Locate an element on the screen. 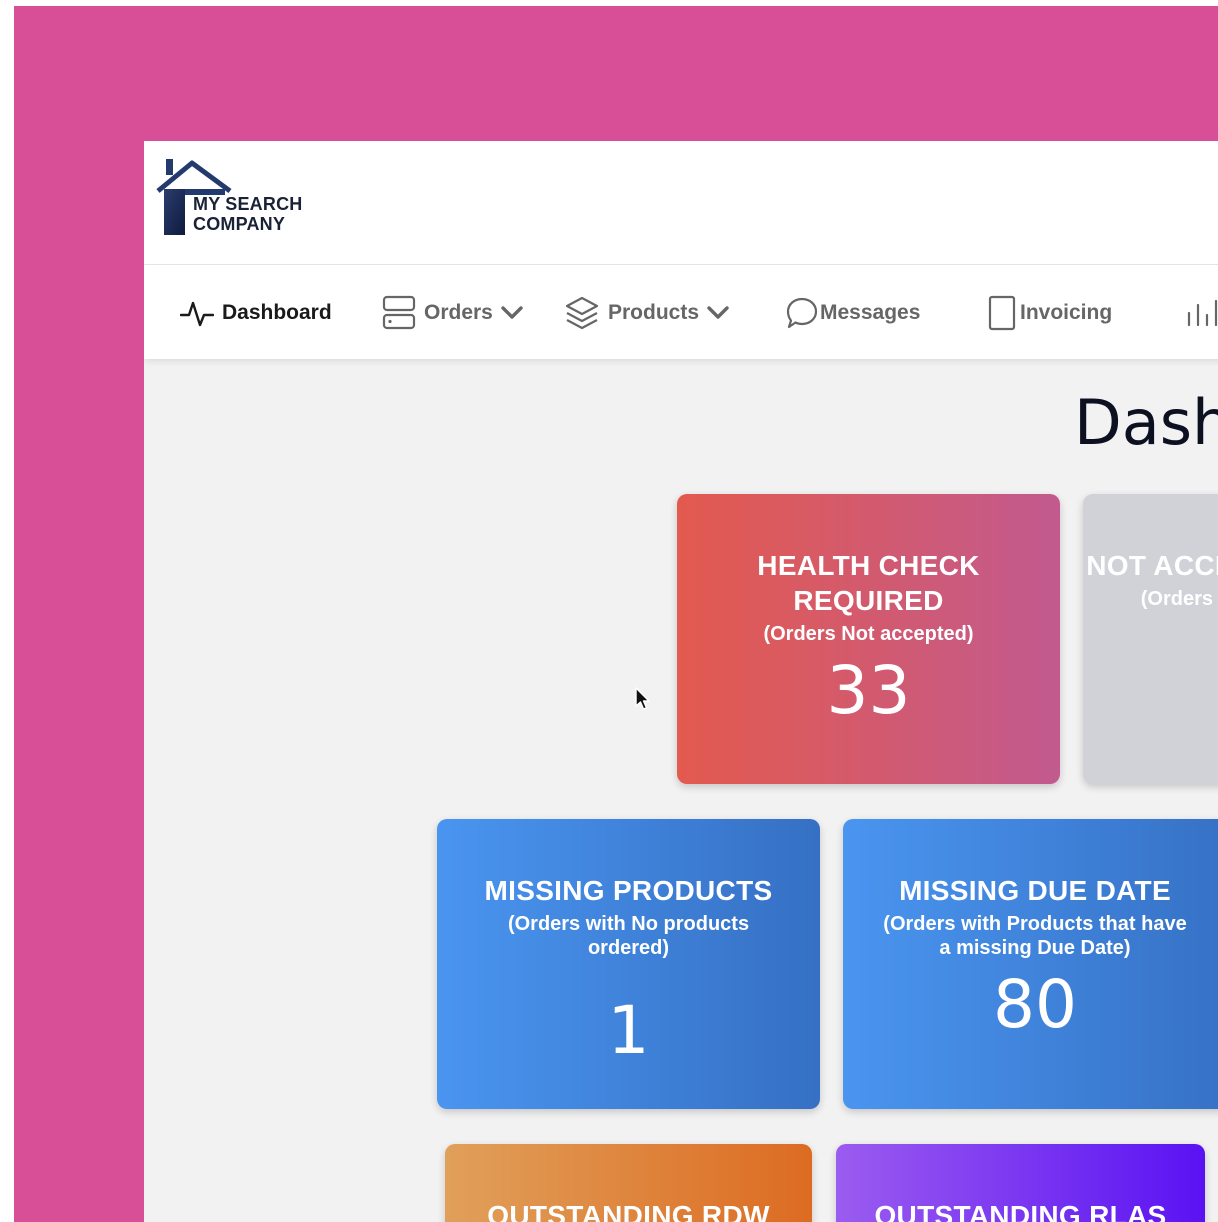 Image resolution: width=1218 pixels, height=1222 pixels. mouse-cursor-icon is located at coordinates (642, 698).